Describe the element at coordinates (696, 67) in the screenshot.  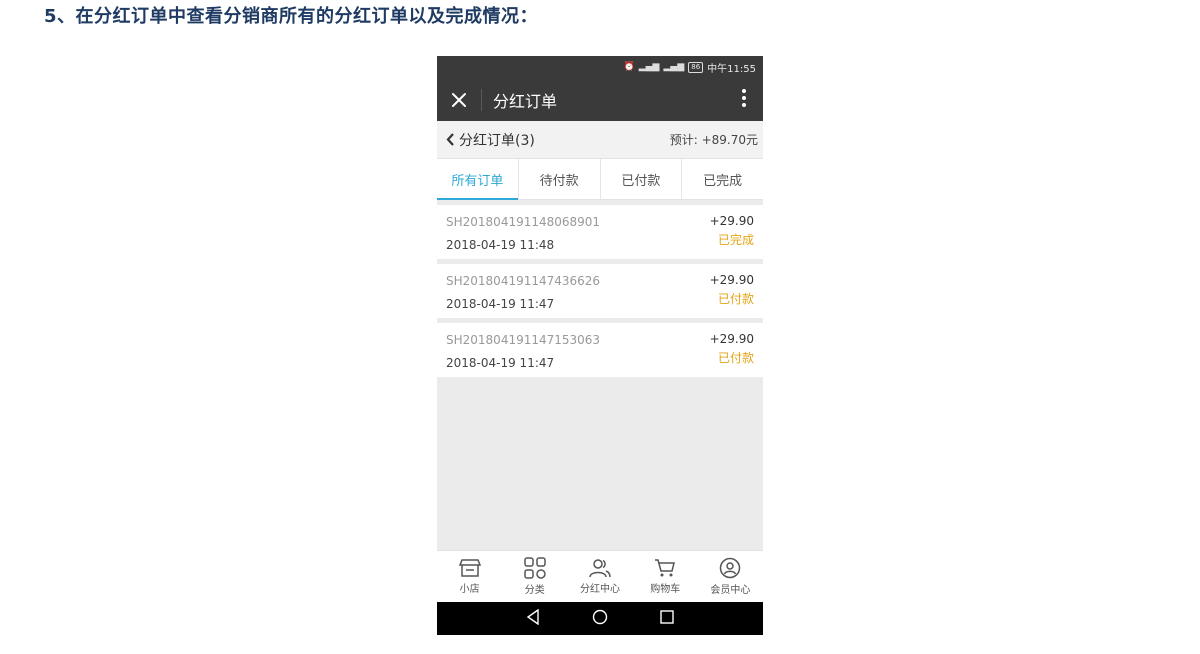
I see `battery-indicator: 86` at that location.